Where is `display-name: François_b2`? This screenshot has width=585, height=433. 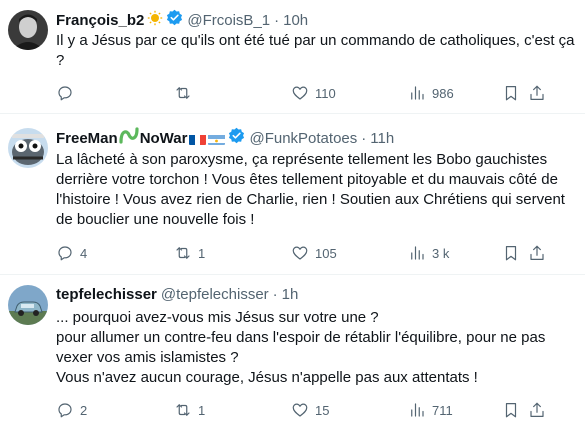
display-name: François_b2 is located at coordinates (100, 21).